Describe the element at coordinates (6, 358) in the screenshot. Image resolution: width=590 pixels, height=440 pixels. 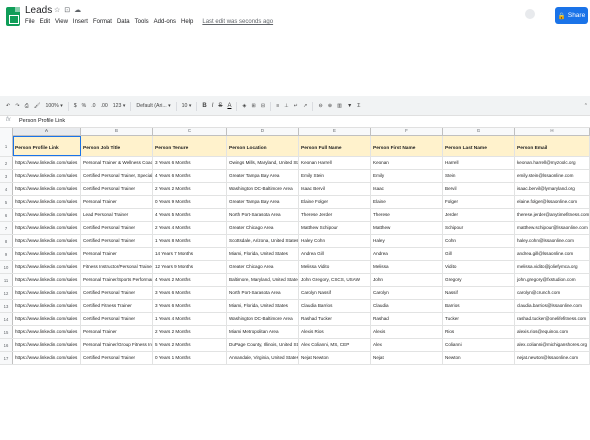
I see `row-number: 17` at that location.